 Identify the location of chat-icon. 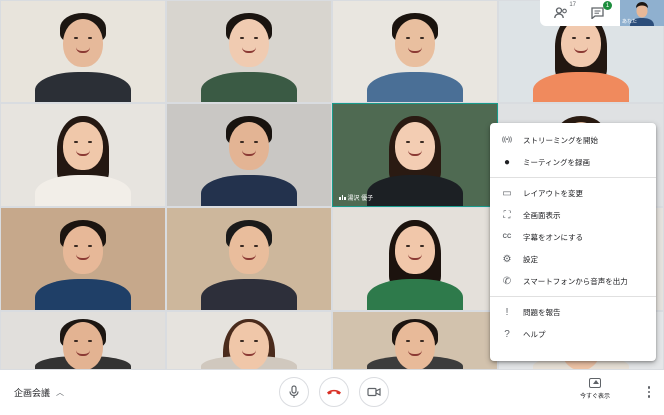
(597, 13).